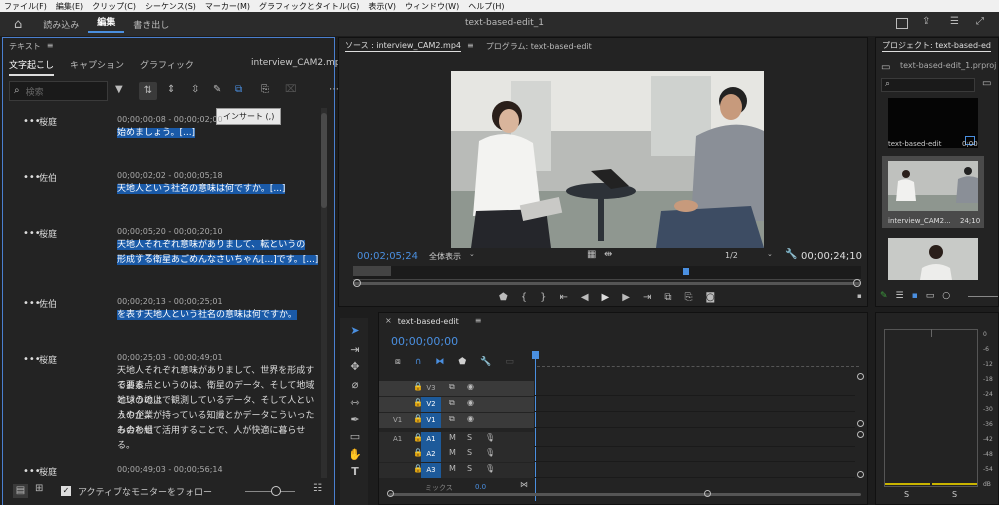 The image size is (999, 505). What do you see at coordinates (667, 297) in the screenshot?
I see `insert-clip-icon: ⧉` at bounding box center [667, 297].